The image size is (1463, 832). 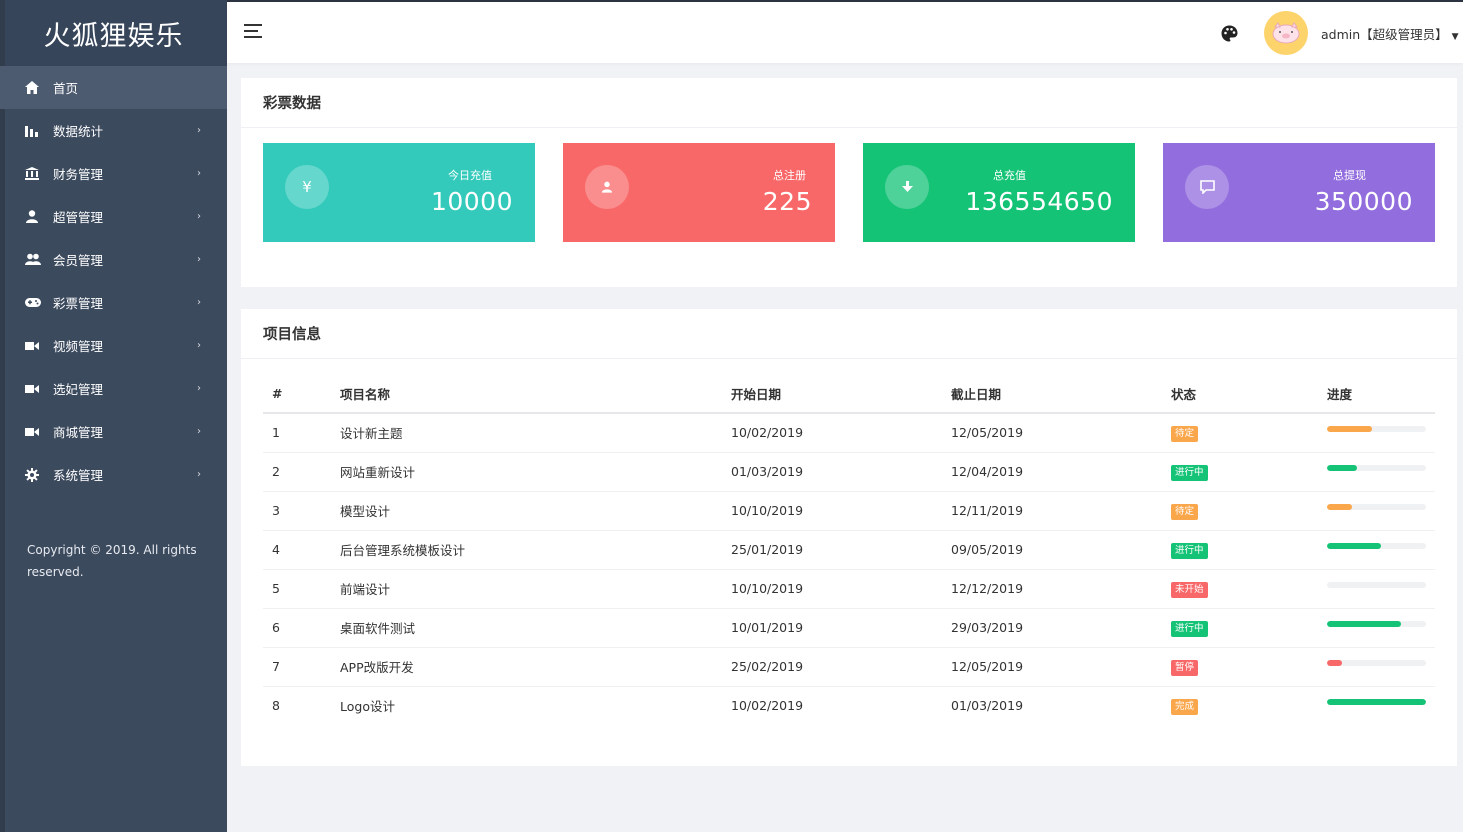 I want to click on status-cell: 完成, so click(x=1240, y=705).